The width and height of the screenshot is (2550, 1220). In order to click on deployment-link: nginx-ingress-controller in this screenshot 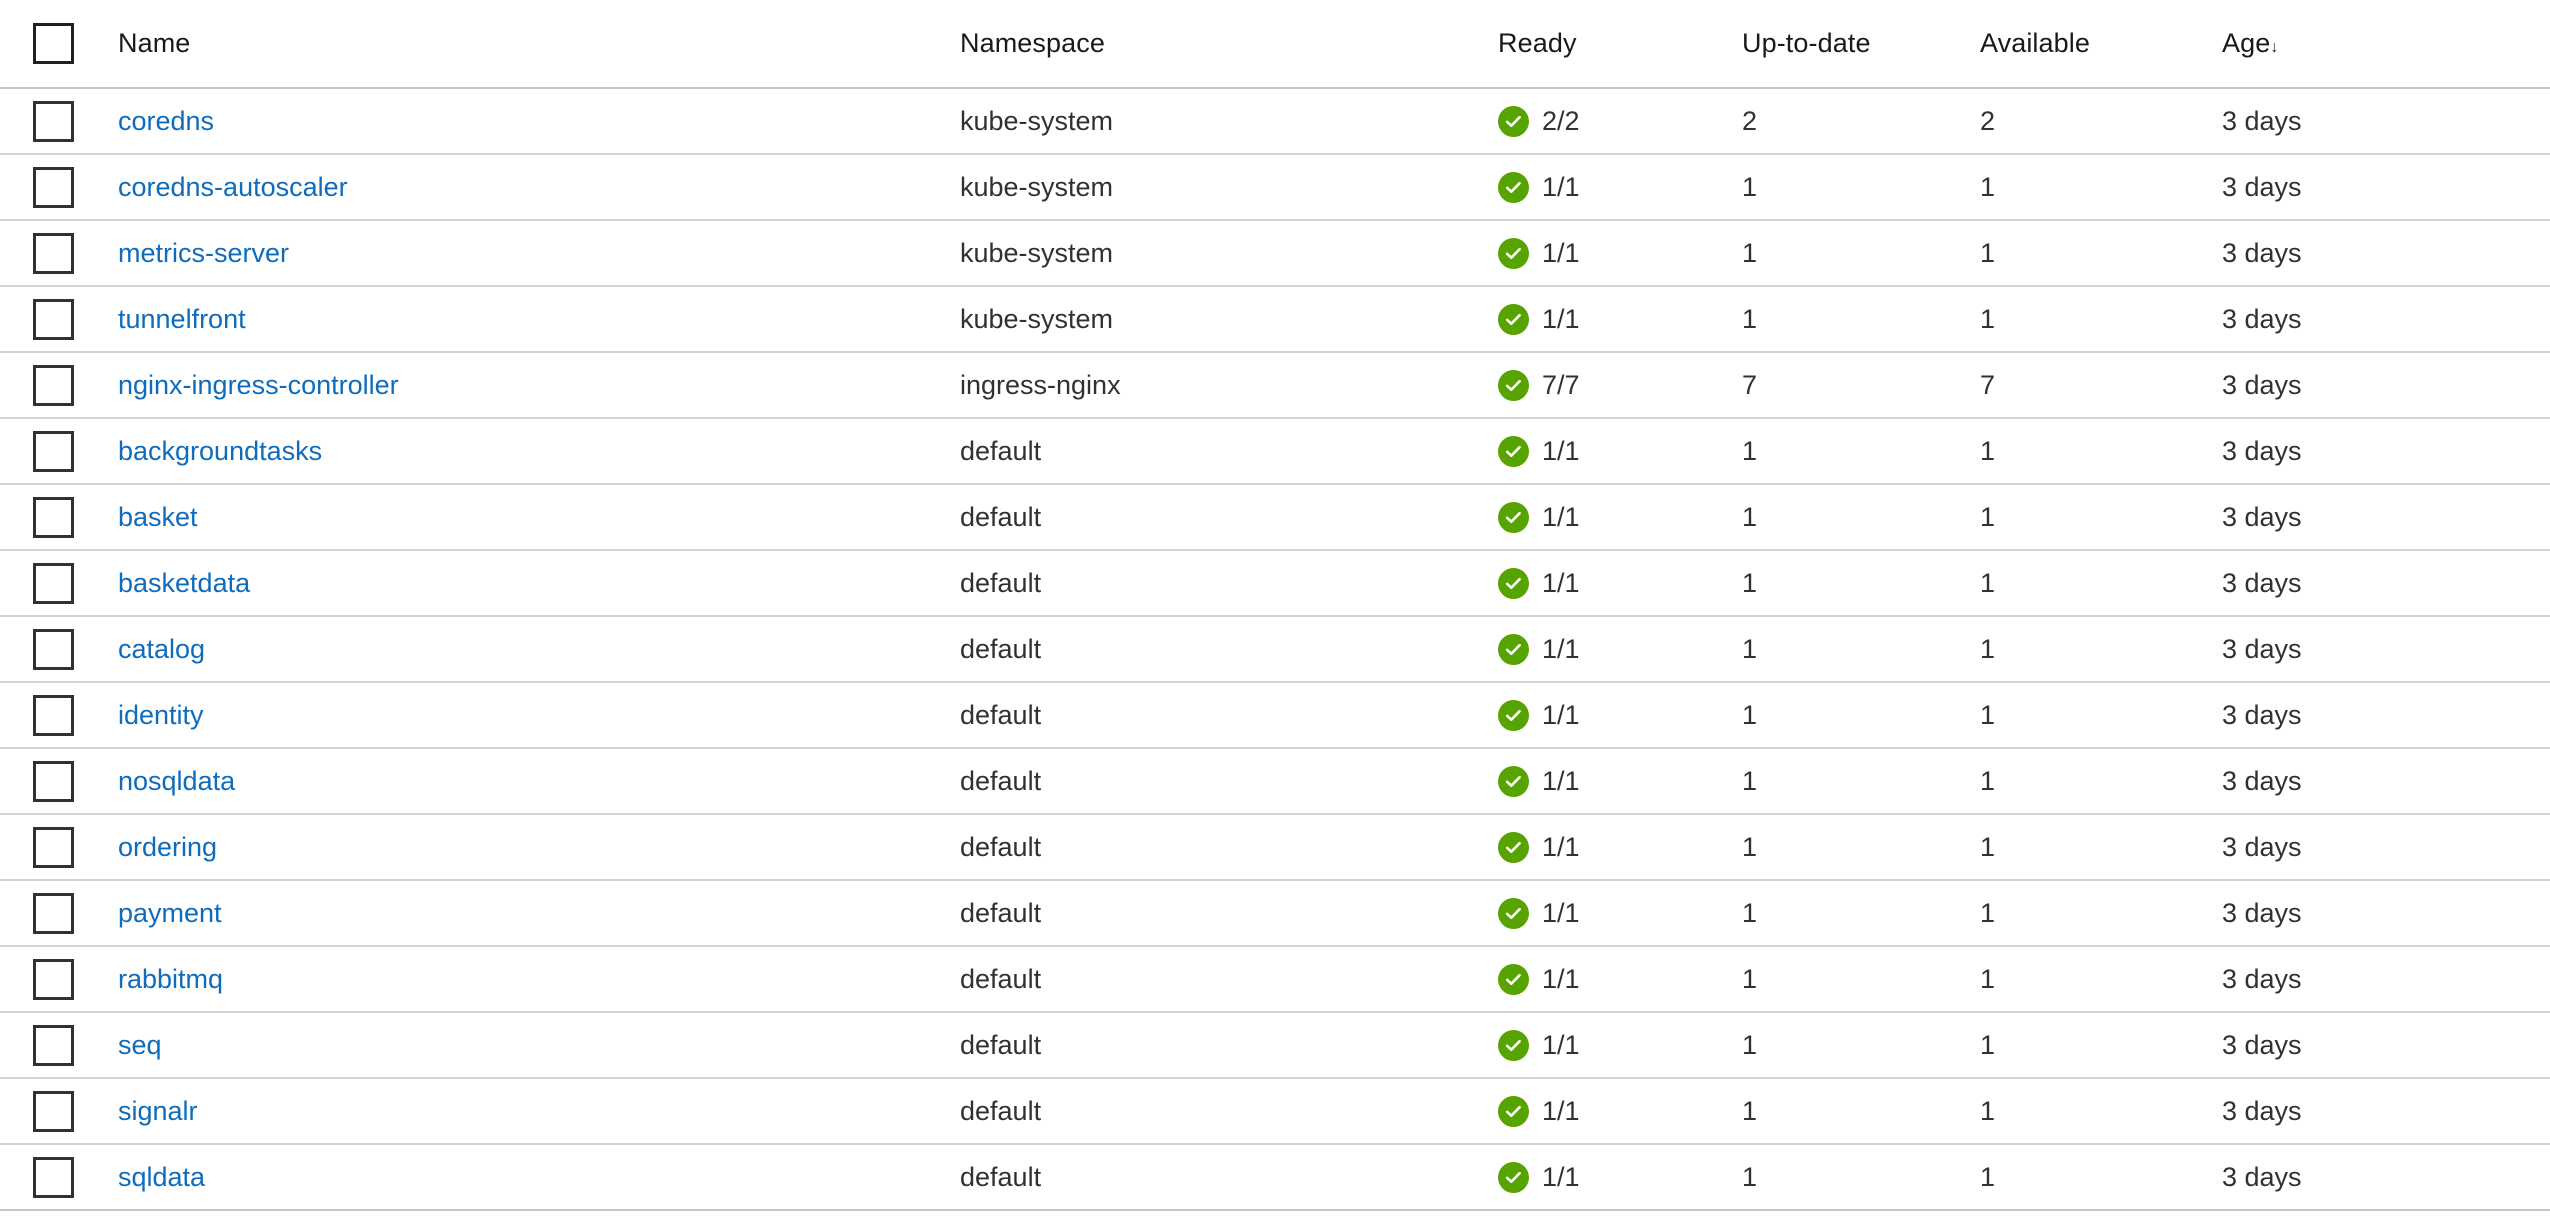, I will do `click(258, 385)`.